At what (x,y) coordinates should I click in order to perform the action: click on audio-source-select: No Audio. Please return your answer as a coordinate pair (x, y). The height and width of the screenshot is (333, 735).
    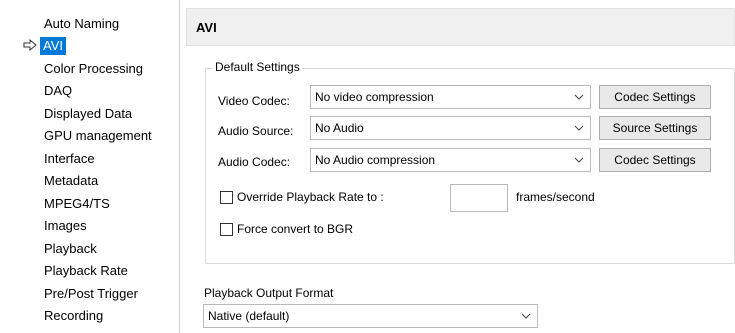
    Looking at the image, I should click on (450, 128).